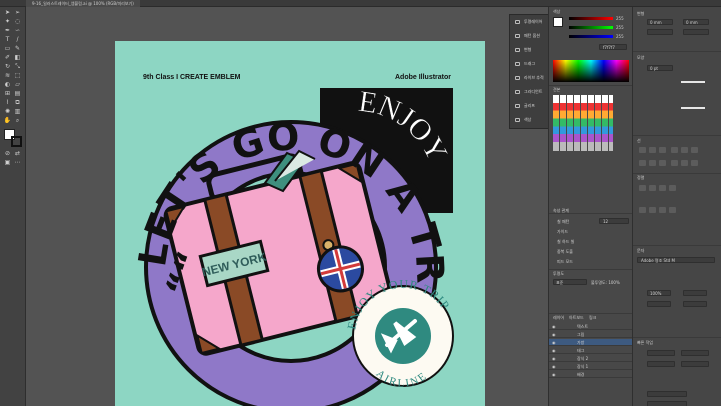 The height and width of the screenshot is (406, 721). Describe the element at coordinates (530, 22) in the screenshot. I see `menu-item-0: 투명레이어` at that location.